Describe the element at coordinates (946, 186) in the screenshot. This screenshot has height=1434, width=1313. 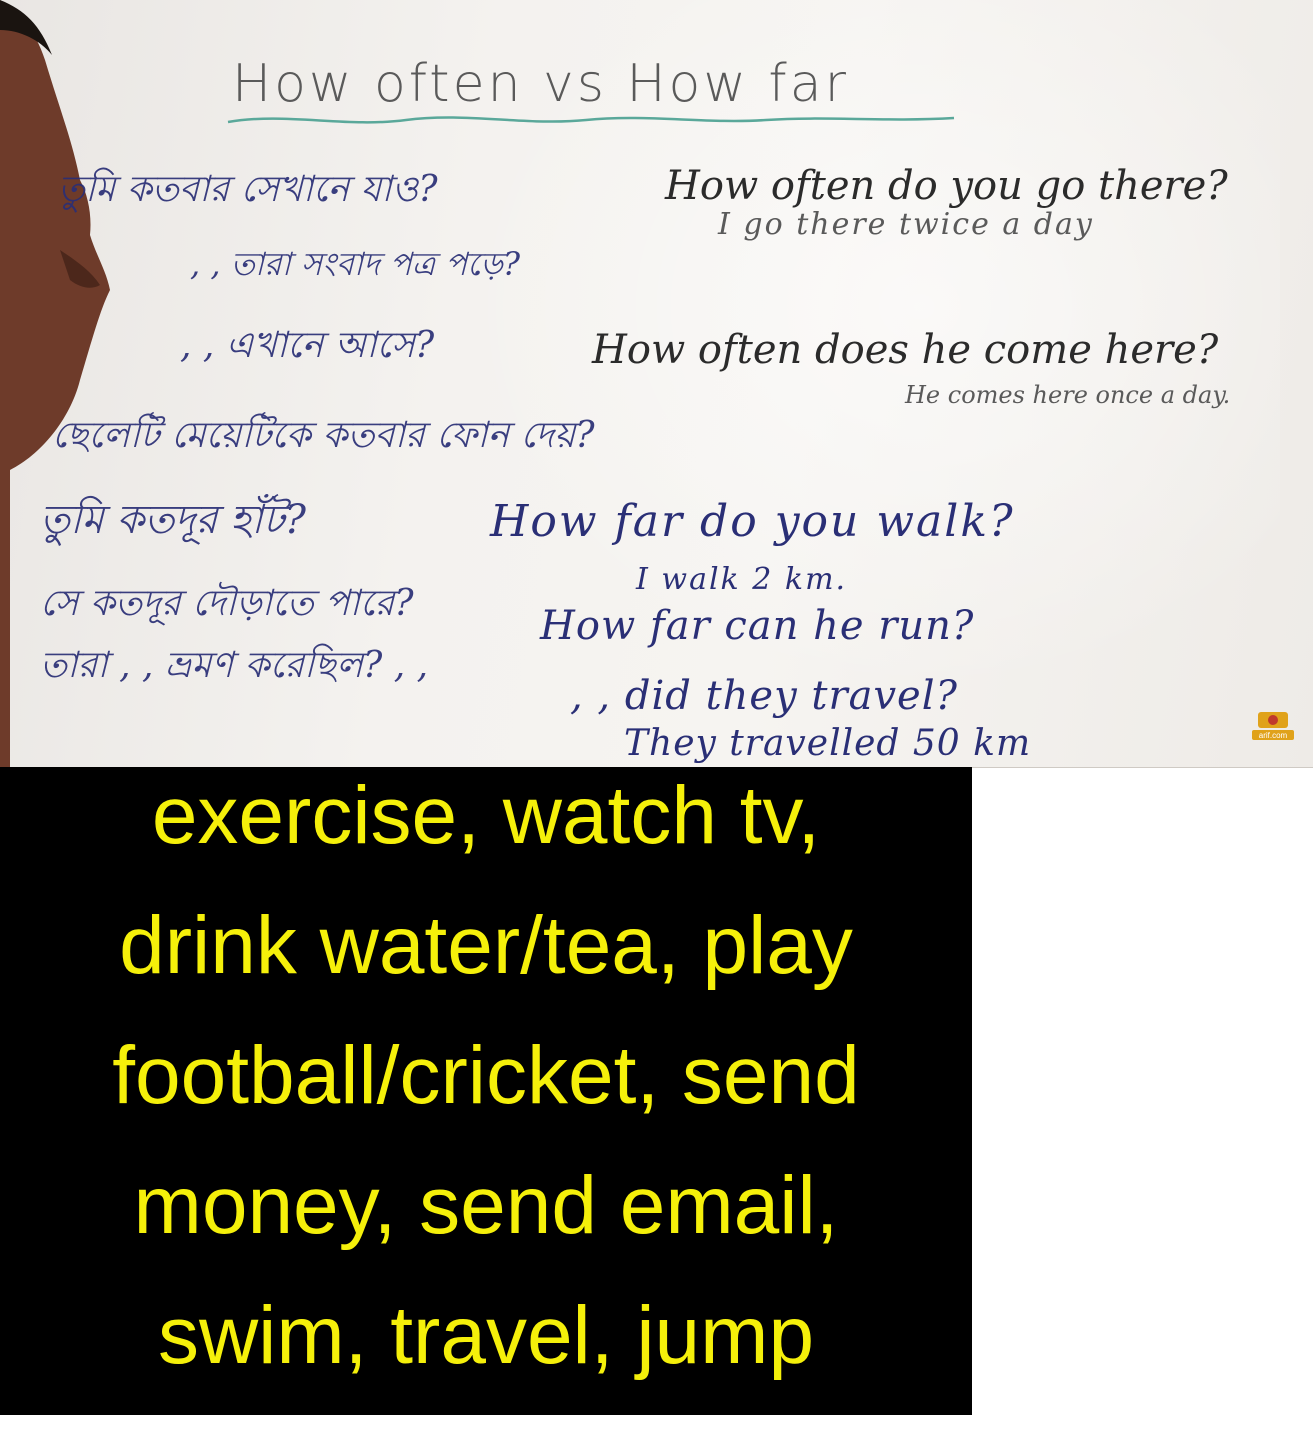
I see `question-go-there: How often do you go there?` at that location.